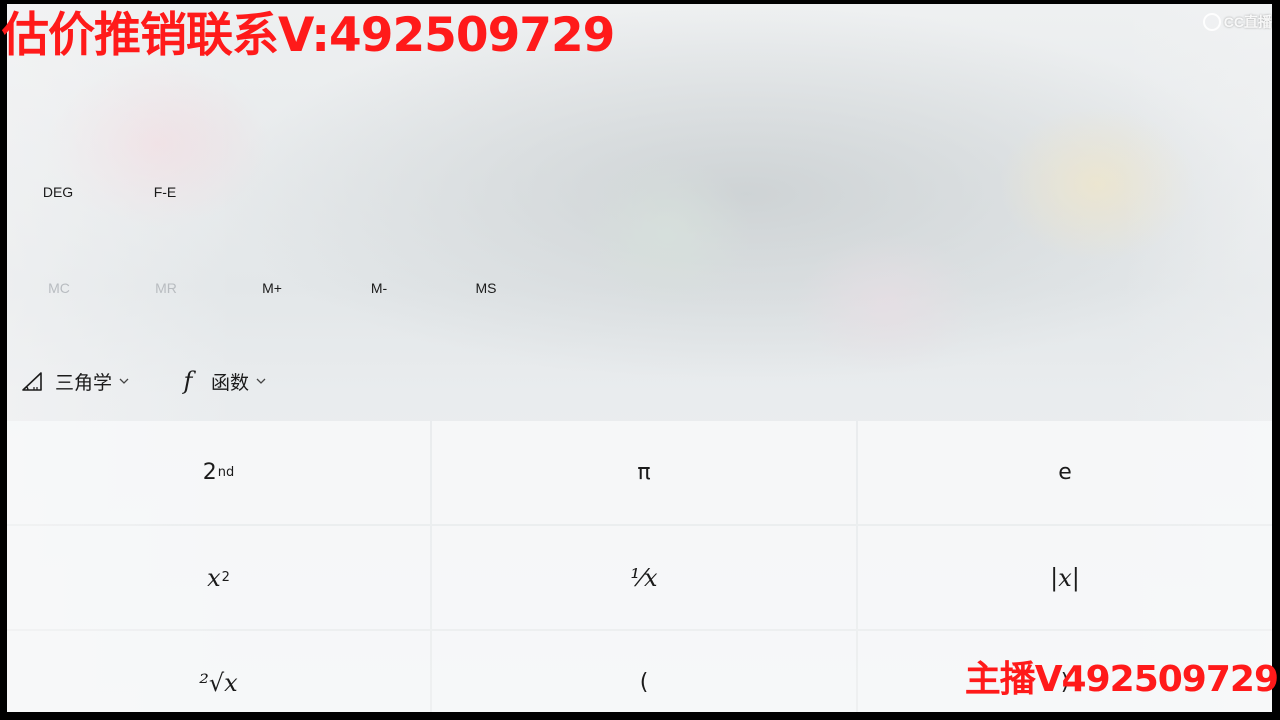 The height and width of the screenshot is (720, 1280). Describe the element at coordinates (218, 682) in the screenshot. I see `square-root-key-label: ²√x` at that location.